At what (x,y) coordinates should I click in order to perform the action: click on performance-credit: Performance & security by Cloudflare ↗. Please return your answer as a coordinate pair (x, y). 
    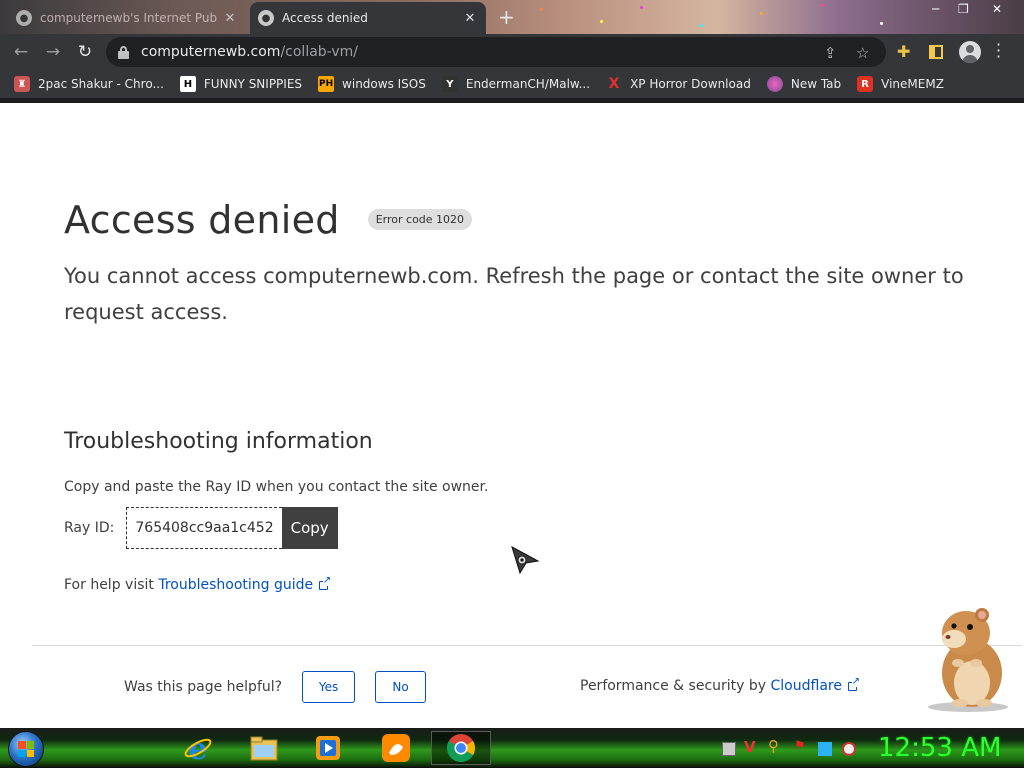
    Looking at the image, I should click on (720, 685).